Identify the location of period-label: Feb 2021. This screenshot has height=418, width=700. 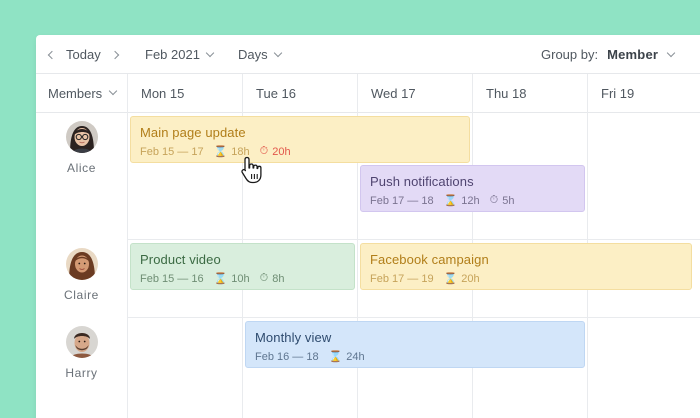
(172, 54).